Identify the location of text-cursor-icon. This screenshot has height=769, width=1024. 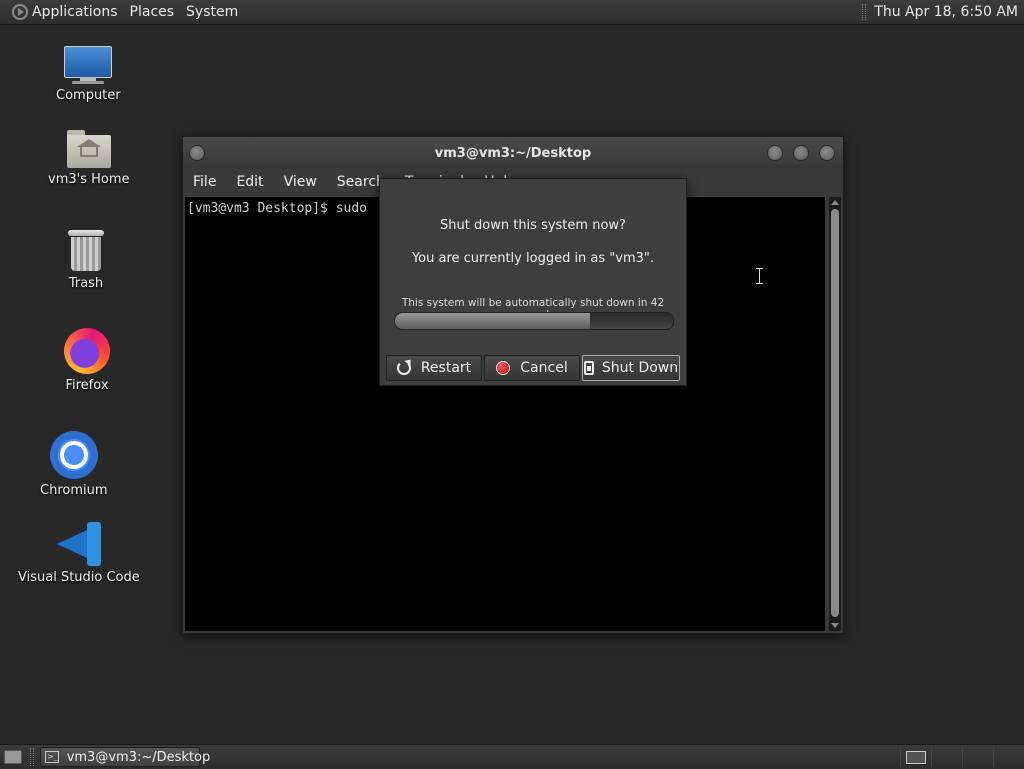
(760, 276).